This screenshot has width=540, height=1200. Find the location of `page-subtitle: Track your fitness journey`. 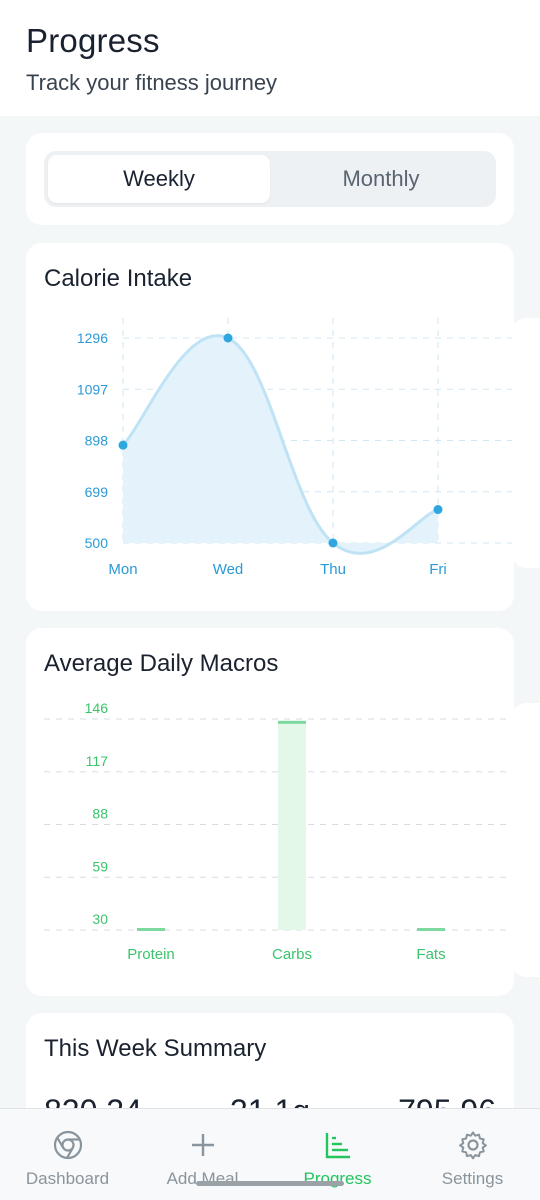

page-subtitle: Track your fitness journey is located at coordinates (152, 82).